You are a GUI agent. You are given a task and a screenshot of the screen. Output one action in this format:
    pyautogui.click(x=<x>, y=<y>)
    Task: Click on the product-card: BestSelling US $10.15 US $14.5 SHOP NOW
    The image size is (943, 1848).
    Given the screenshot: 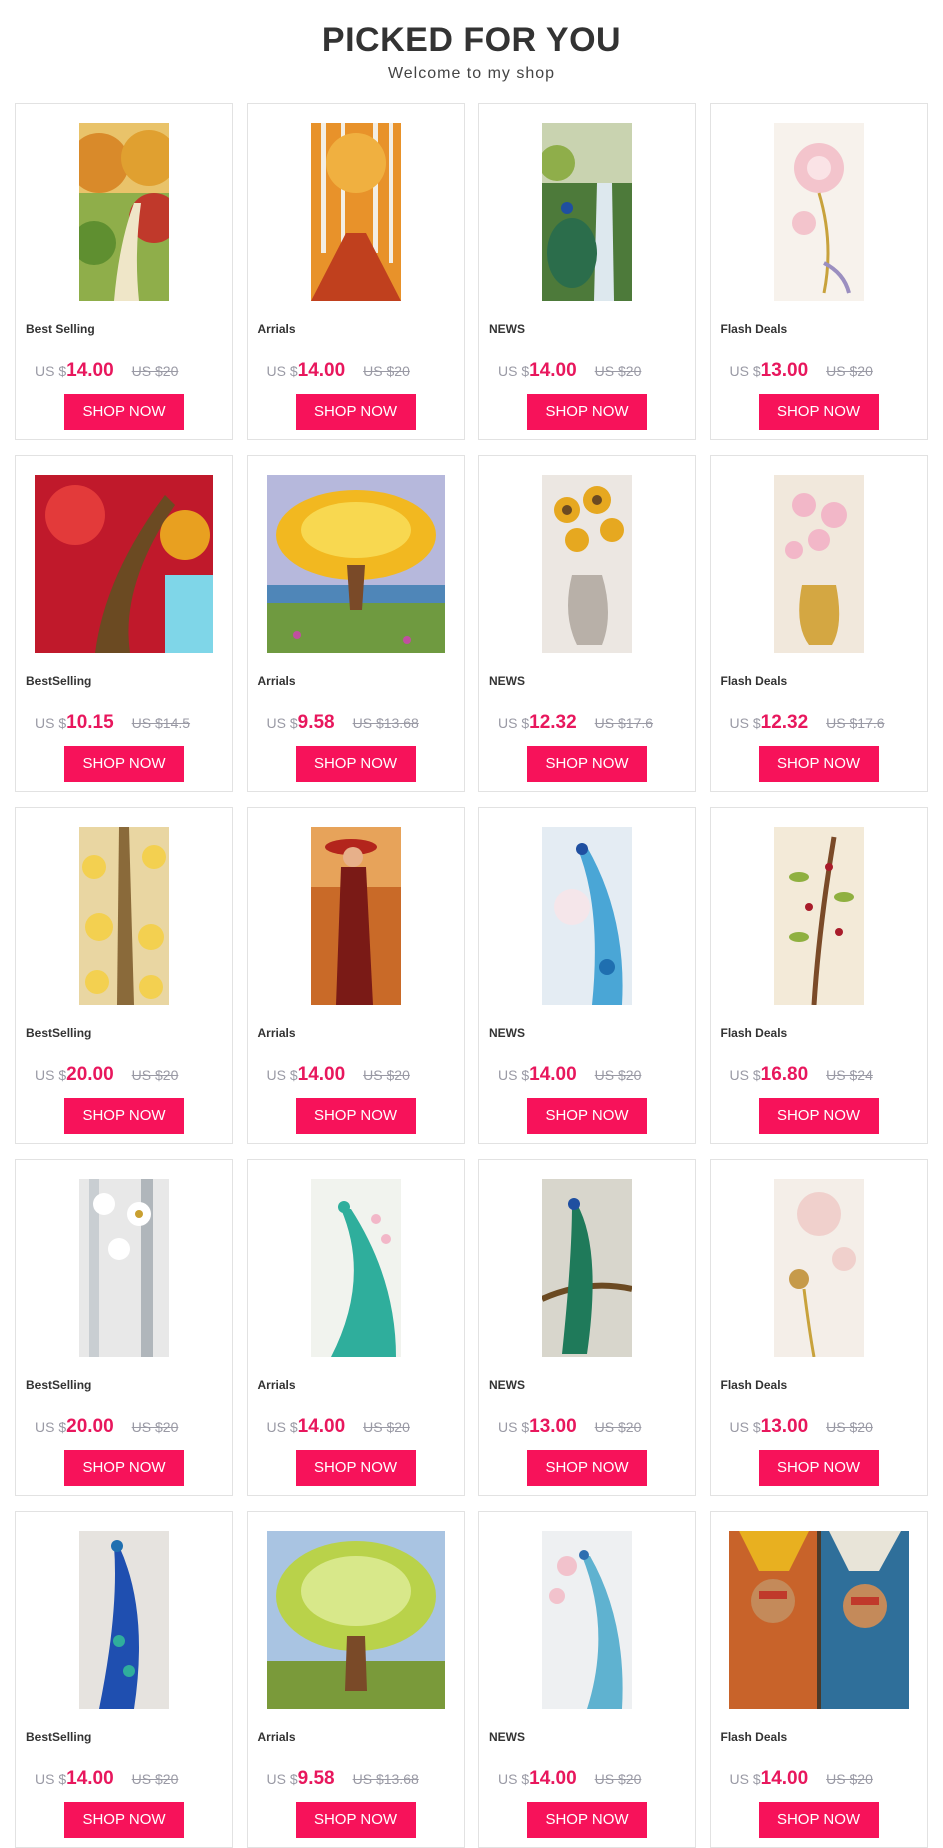 What is the action you would take?
    pyautogui.click(x=124, y=623)
    